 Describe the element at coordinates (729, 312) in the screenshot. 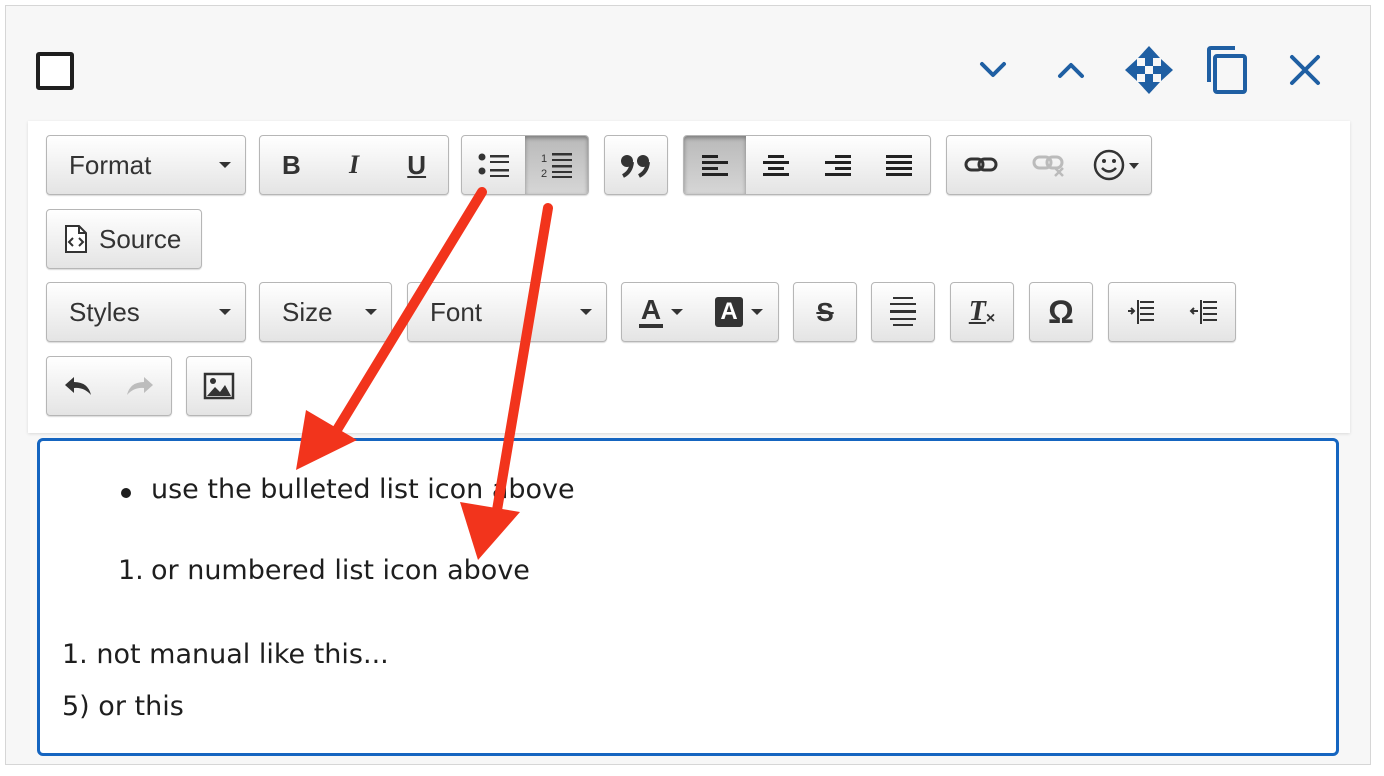

I see `background-color-icon: A` at that location.